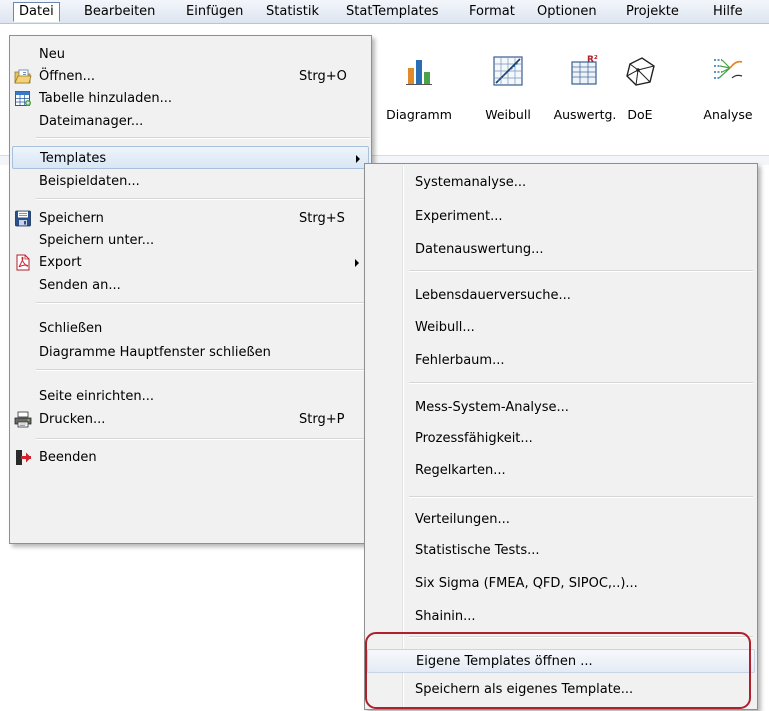 The width and height of the screenshot is (769, 711). What do you see at coordinates (155, 352) in the screenshot?
I see `menu-item-label: Diagramme Hauptfenster schließen` at bounding box center [155, 352].